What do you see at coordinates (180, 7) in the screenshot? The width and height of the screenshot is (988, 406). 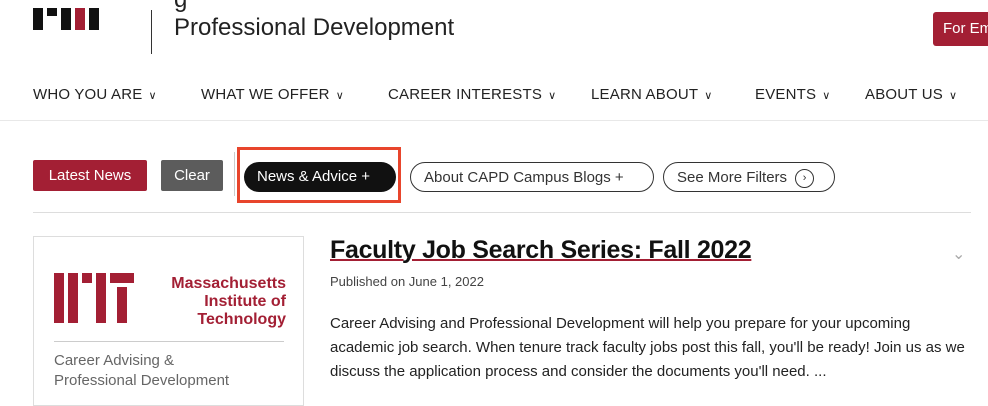 I see `dept-title-top-fragment: g` at bounding box center [180, 7].